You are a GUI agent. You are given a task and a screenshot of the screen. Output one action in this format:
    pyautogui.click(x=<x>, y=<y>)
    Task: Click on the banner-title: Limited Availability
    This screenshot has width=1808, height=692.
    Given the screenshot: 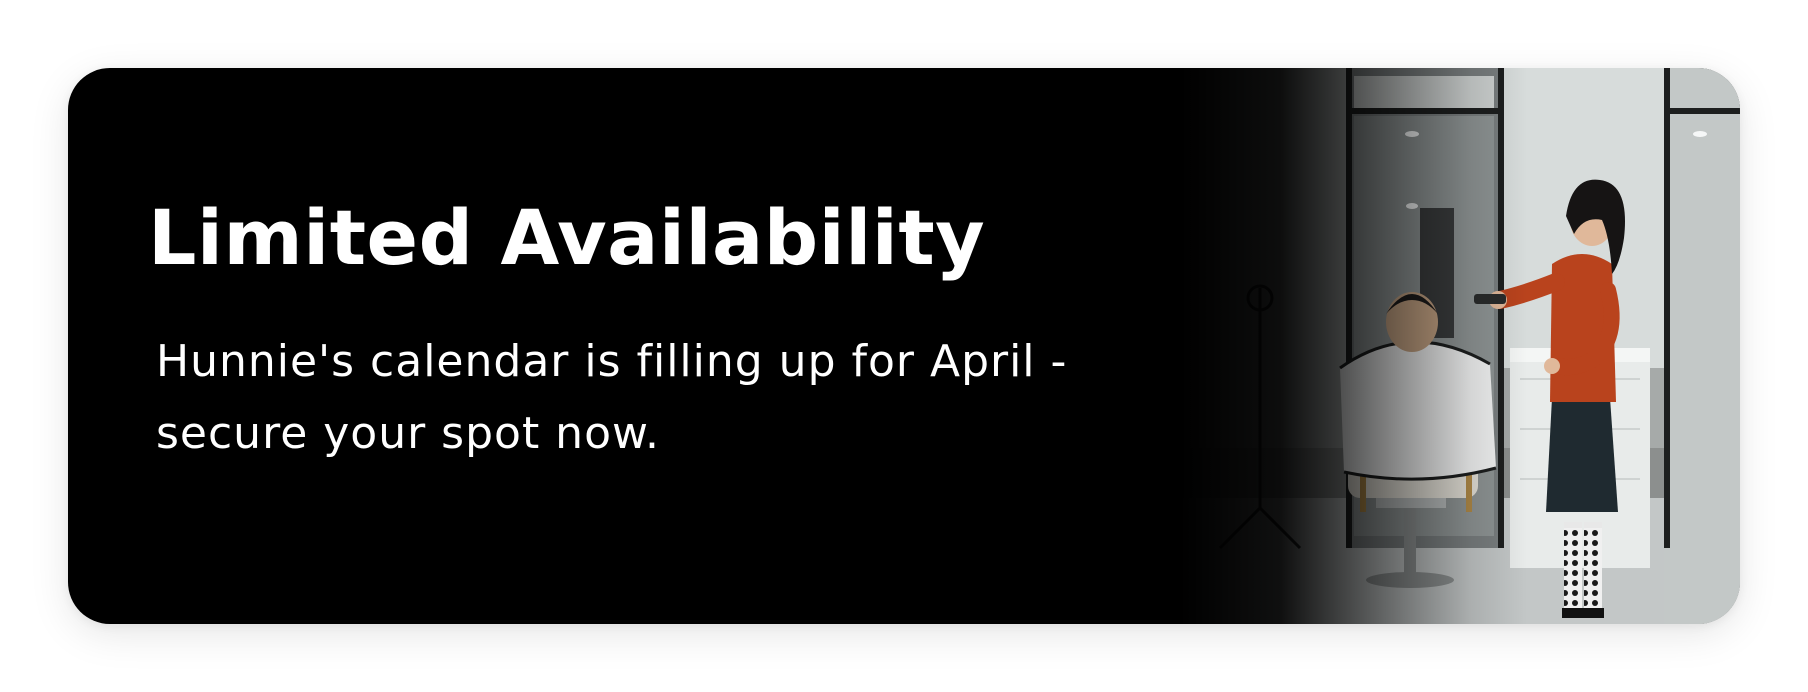 What is the action you would take?
    pyautogui.click(x=567, y=237)
    